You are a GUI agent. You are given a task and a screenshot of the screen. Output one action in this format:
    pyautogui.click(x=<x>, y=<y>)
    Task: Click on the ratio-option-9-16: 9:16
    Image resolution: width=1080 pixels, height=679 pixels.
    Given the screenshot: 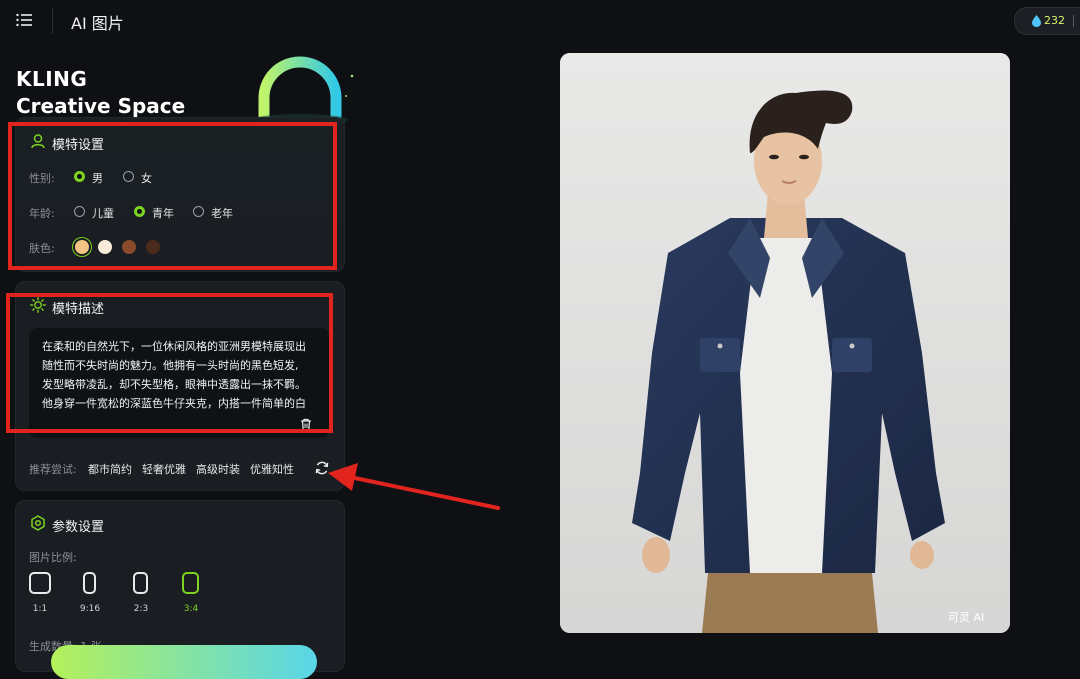 What is the action you would take?
    pyautogui.click(x=90, y=597)
    